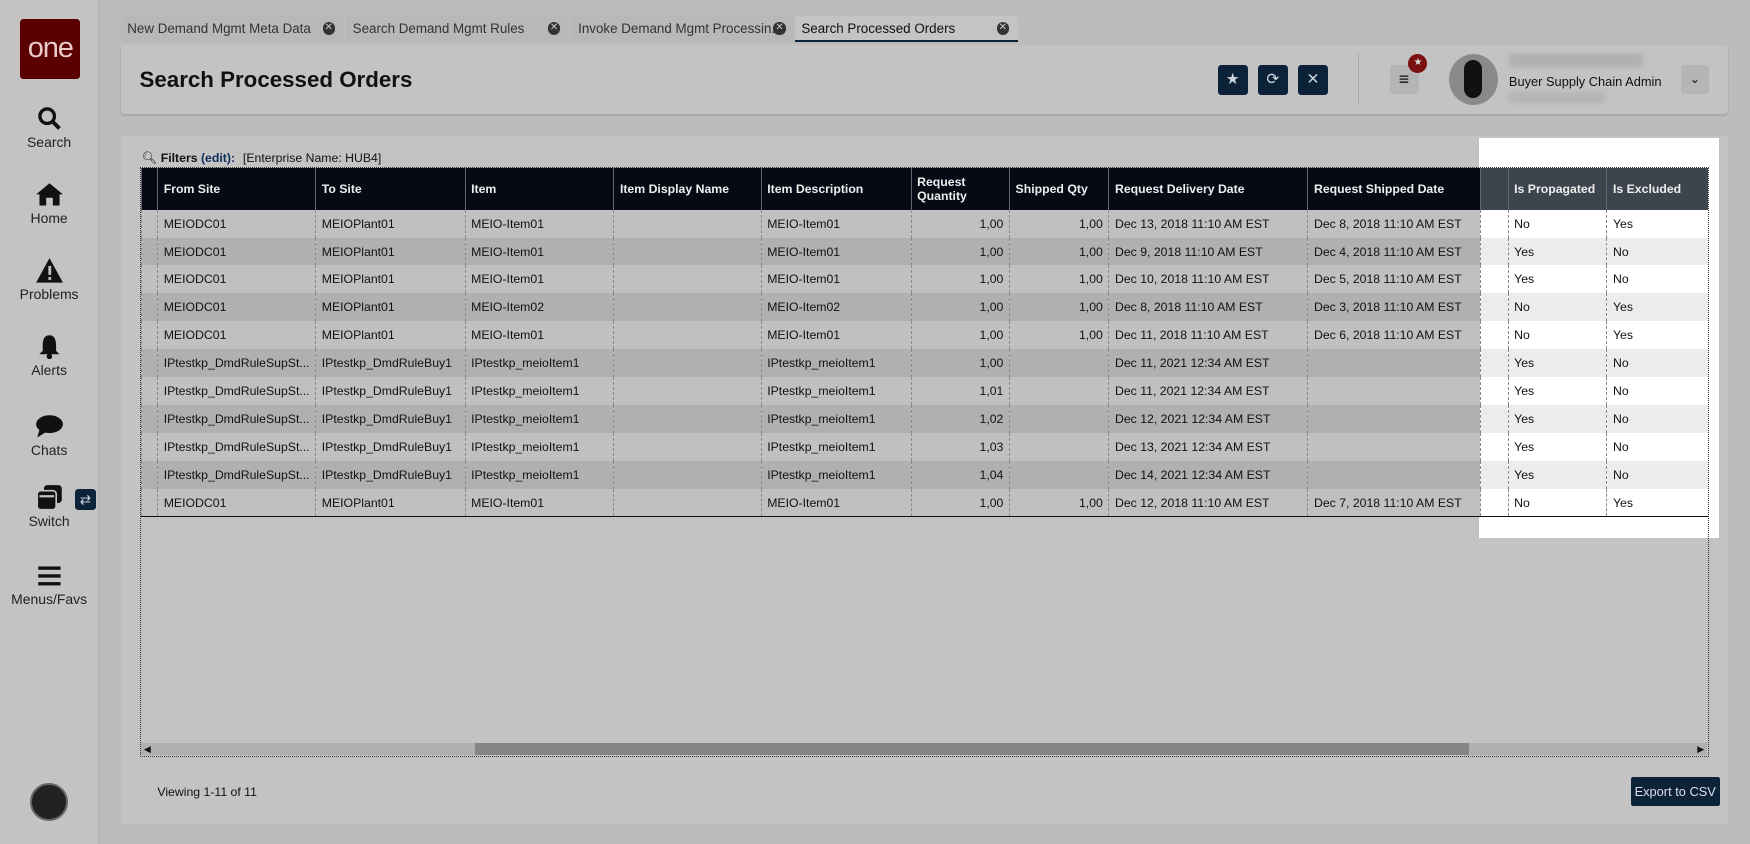 This screenshot has width=1750, height=844. I want to click on table-cell: Dec 10, 2018 11:10 AM EST, so click(1208, 279).